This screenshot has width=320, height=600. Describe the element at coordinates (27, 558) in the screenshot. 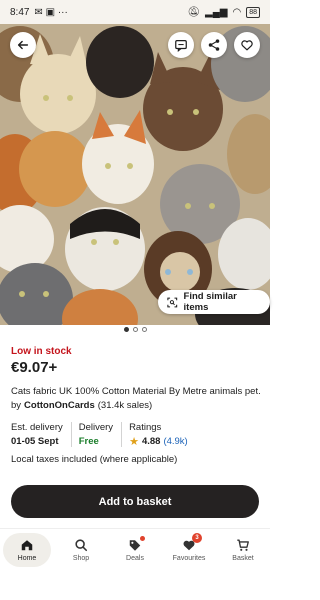

I see `nav-label: Home` at that location.